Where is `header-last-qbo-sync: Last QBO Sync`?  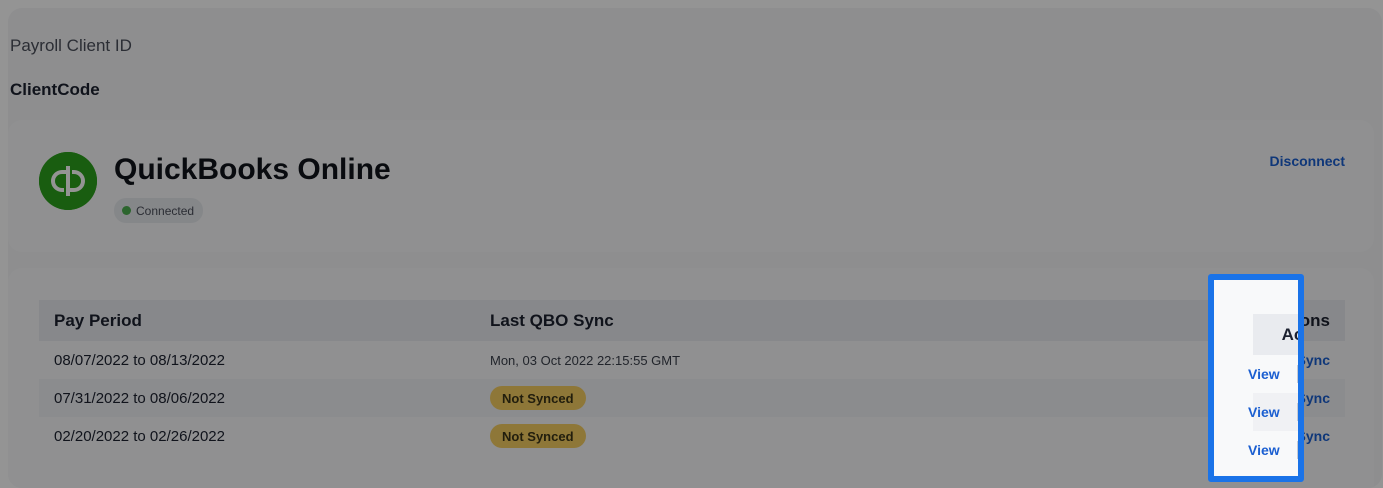
header-last-qbo-sync: Last QBO Sync is located at coordinates (552, 320).